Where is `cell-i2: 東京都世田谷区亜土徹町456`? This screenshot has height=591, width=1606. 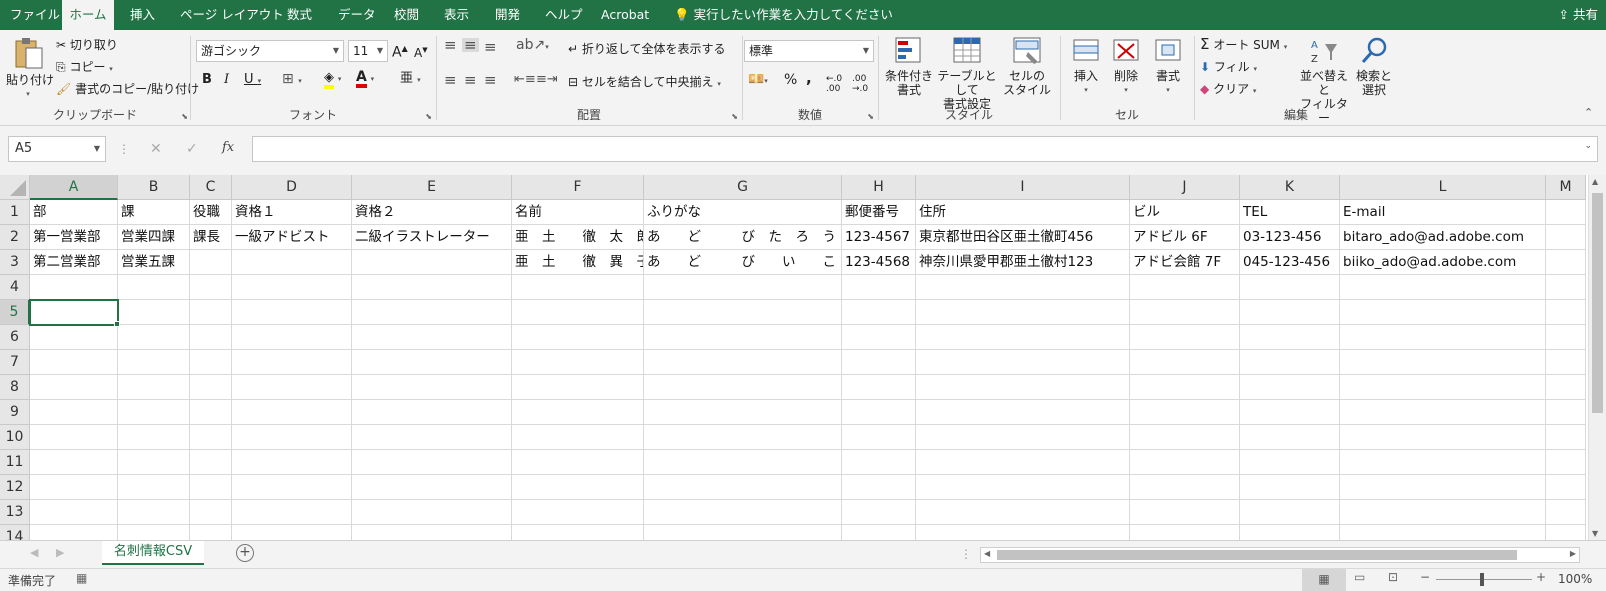 cell-i2: 東京都世田谷区亜土徹町456 is located at coordinates (1023, 237).